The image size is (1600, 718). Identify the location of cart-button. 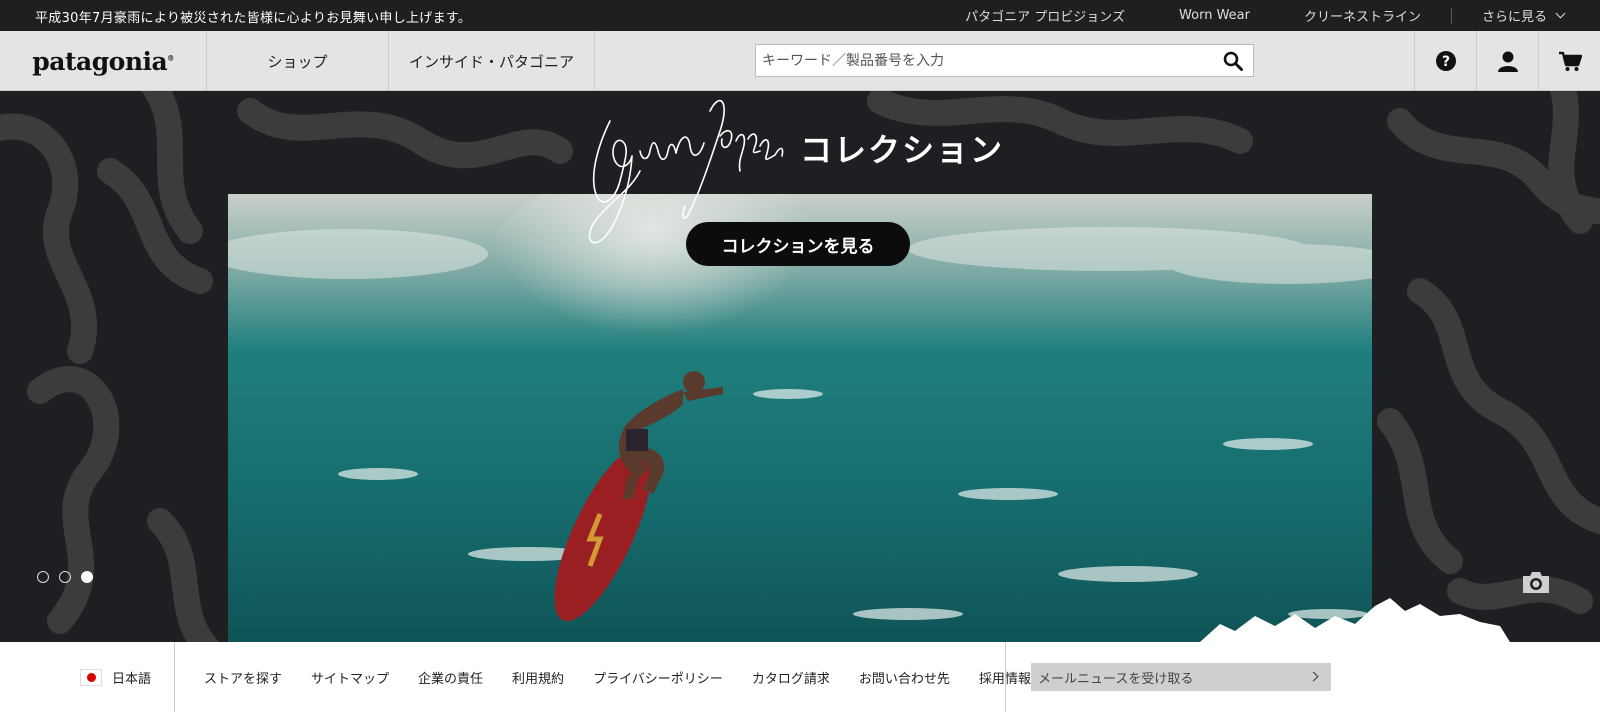
(1569, 61).